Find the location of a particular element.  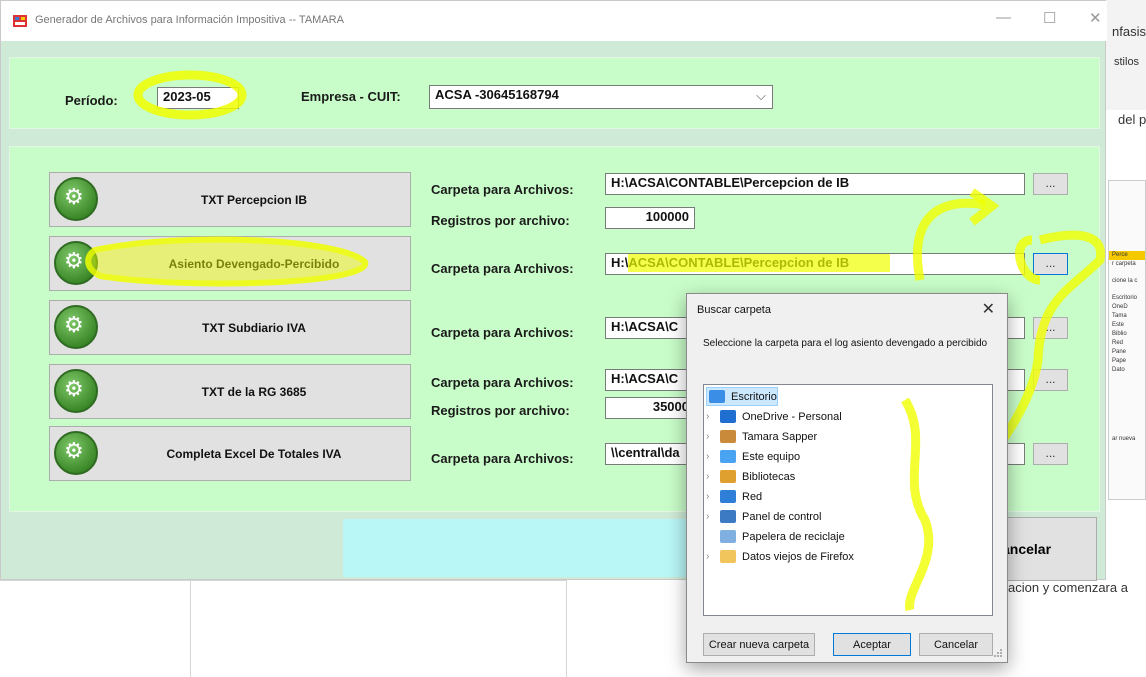

folder-label-2: Carpeta para Archivos: is located at coordinates (502, 268).